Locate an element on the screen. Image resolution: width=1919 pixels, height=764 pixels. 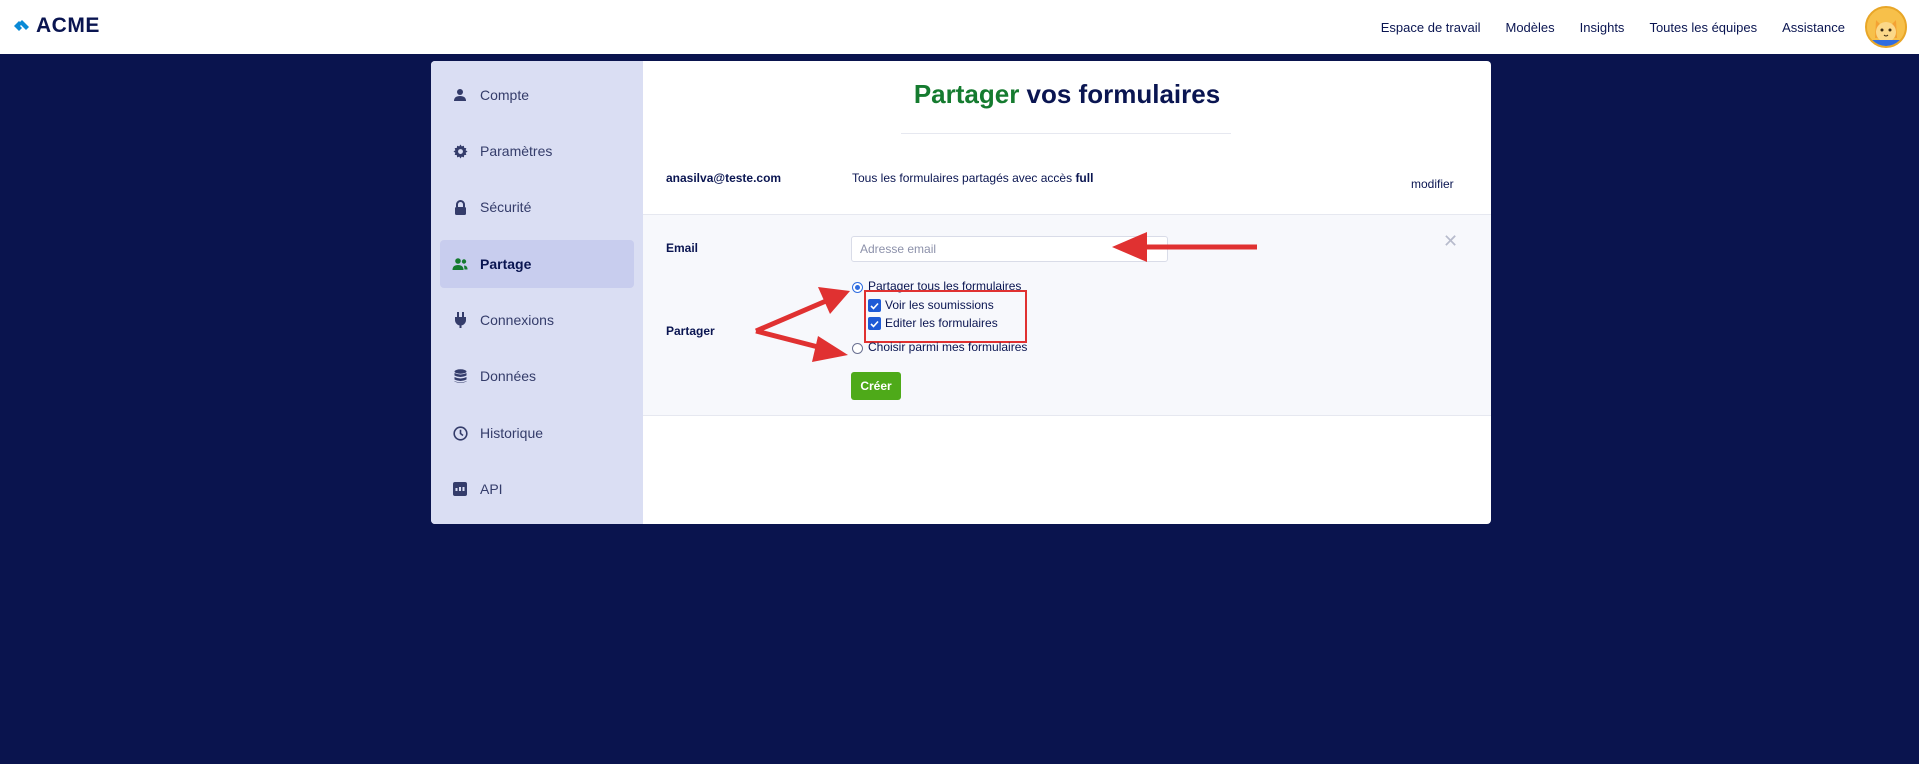
shared-user-email: anasilva@teste.com is located at coordinates (724, 178).